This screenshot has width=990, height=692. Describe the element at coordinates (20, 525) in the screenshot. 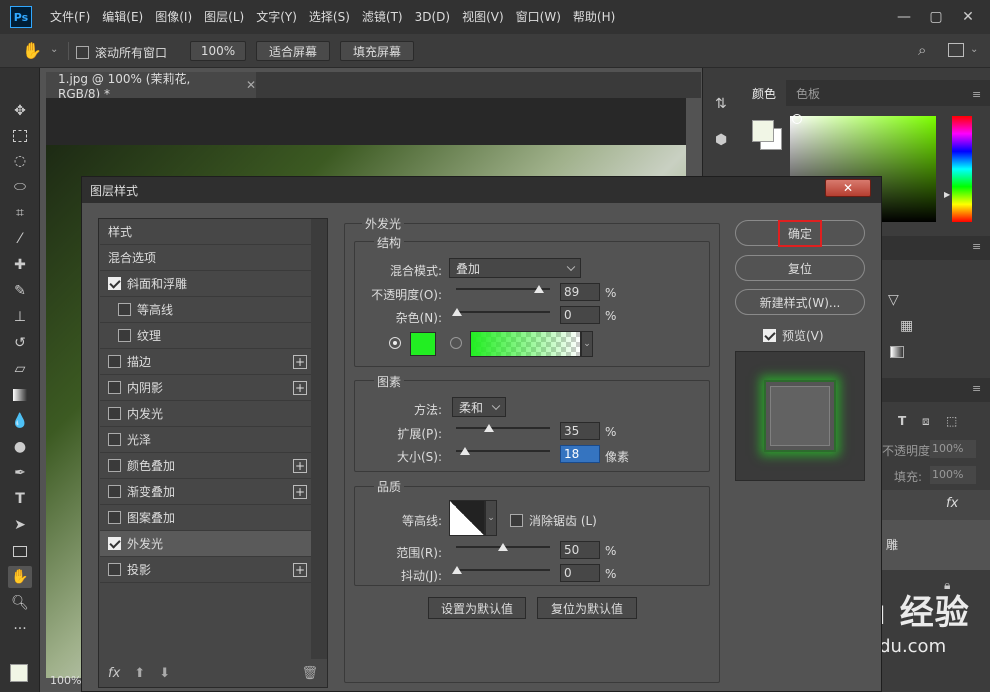

I see `path-select-icon: ➤` at that location.